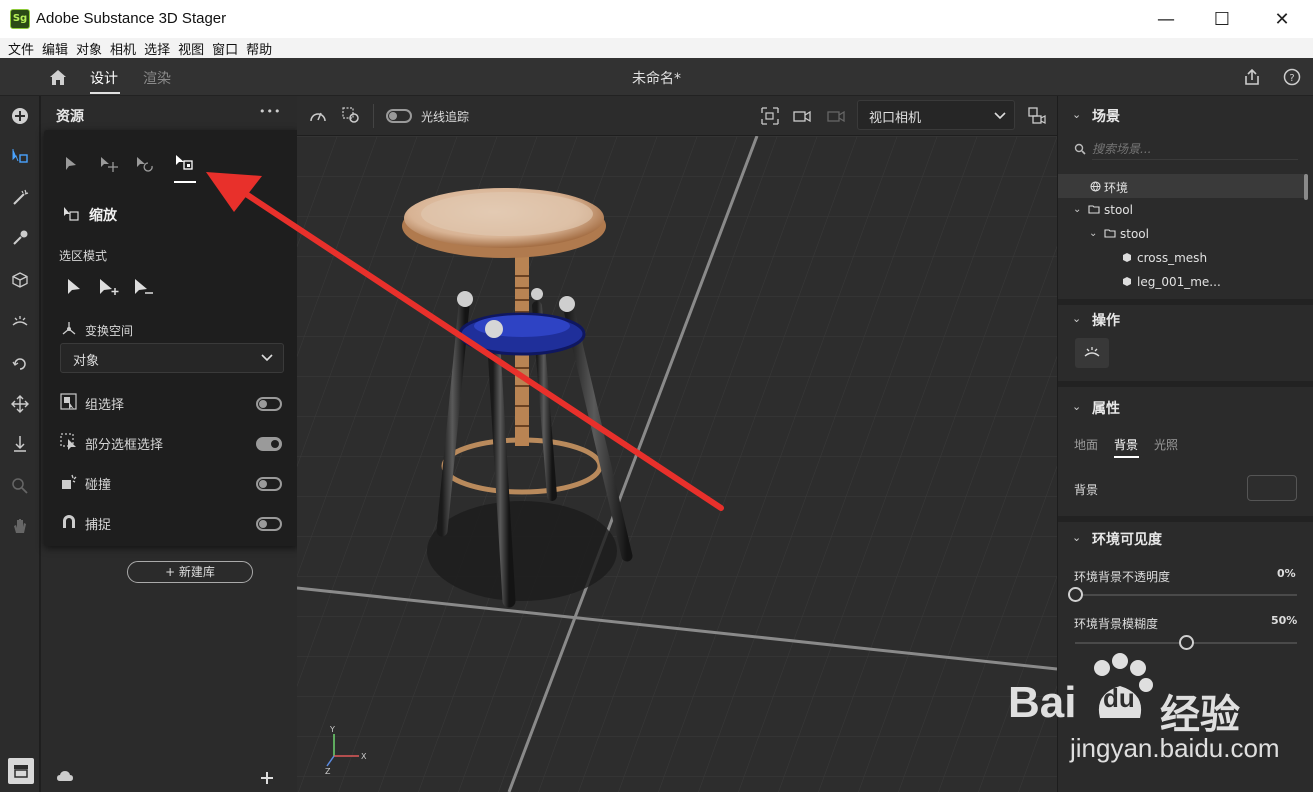 The width and height of the screenshot is (1313, 792). Describe the element at coordinates (1075, 594) in the screenshot. I see `opacity-slider-thumb` at that location.